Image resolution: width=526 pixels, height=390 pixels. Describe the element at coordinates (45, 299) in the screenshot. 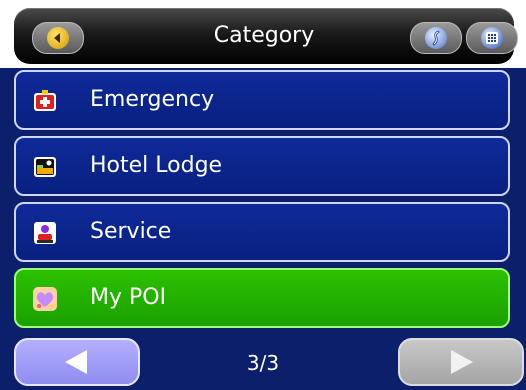

I see `my-poi-icon` at that location.